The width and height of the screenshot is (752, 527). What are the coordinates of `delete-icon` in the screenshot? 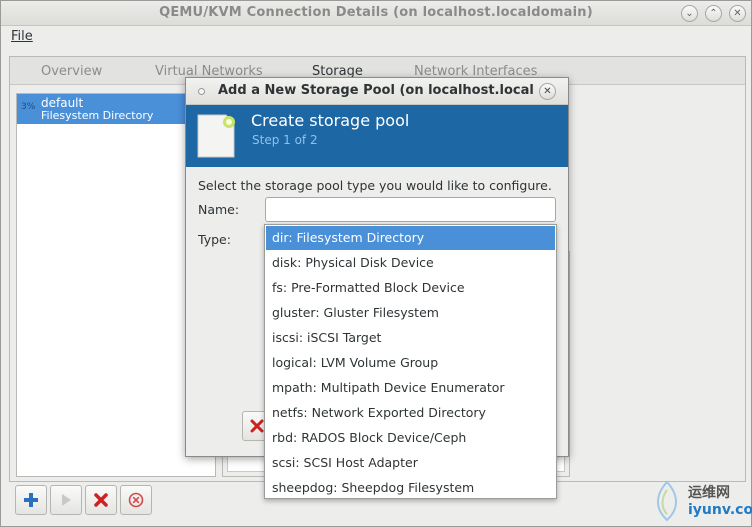 It's located at (101, 500).